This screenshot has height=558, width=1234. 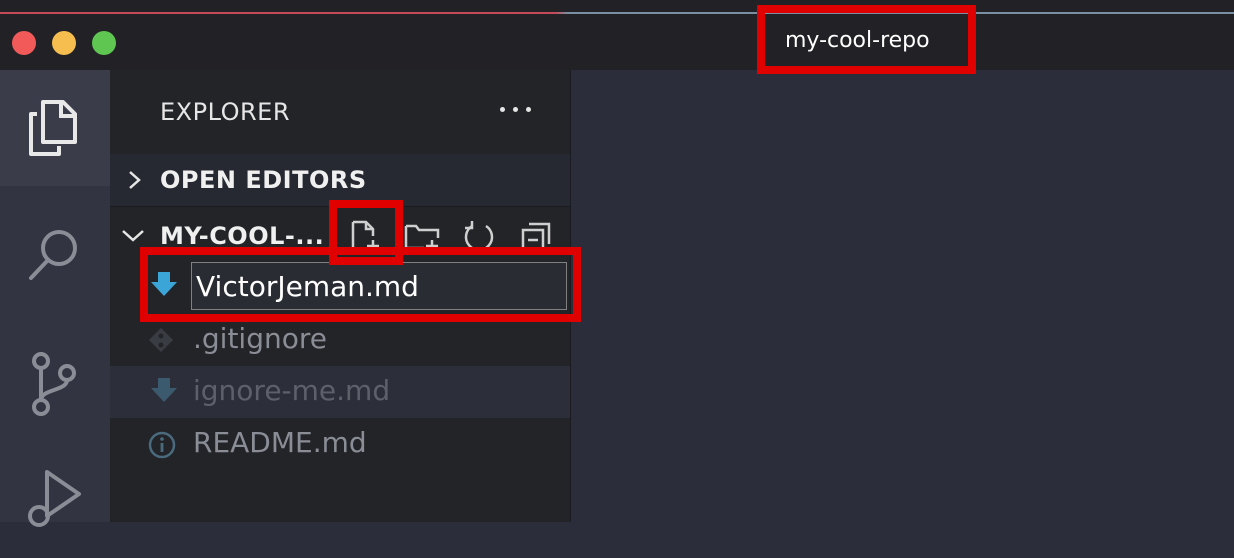 I want to click on activity-search, so click(x=55, y=258).